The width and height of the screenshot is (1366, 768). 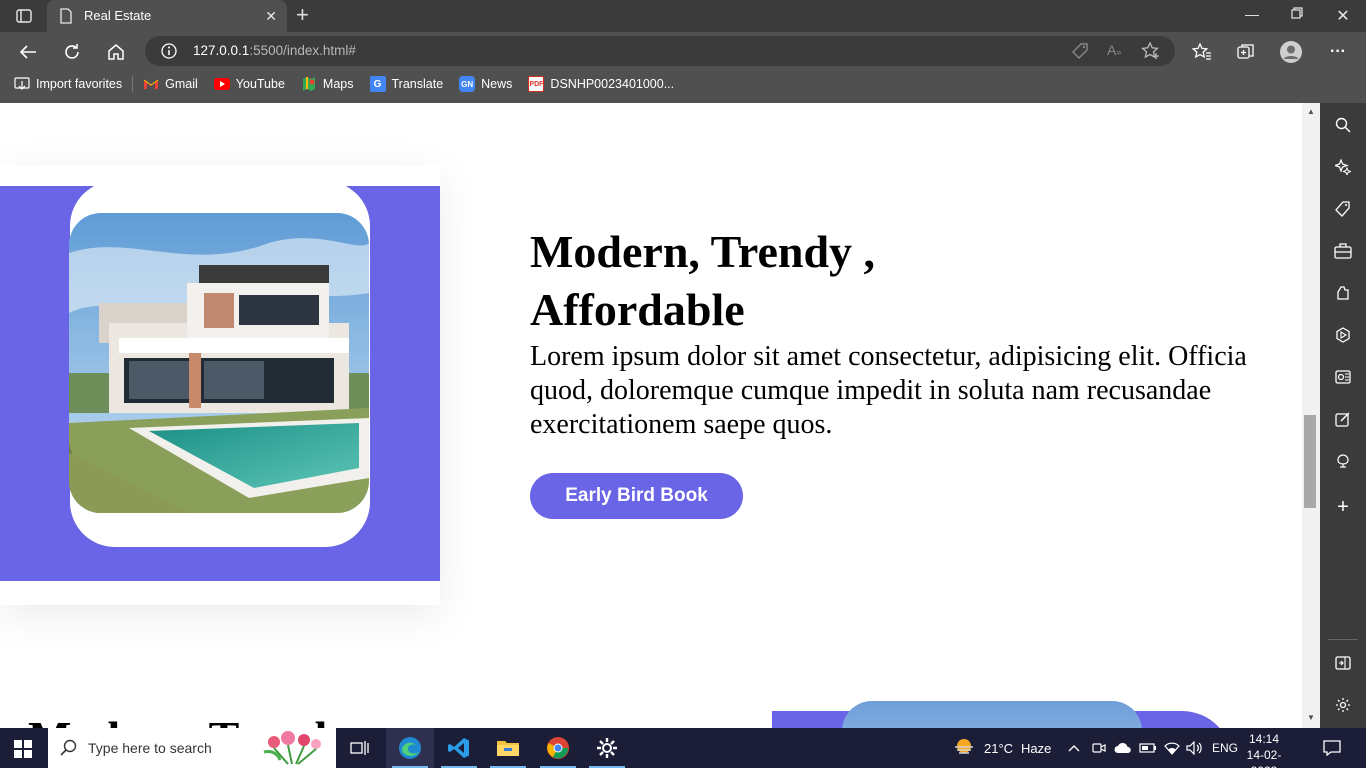 What do you see at coordinates (1225, 748) in the screenshot?
I see `language-indicator: ENG` at bounding box center [1225, 748].